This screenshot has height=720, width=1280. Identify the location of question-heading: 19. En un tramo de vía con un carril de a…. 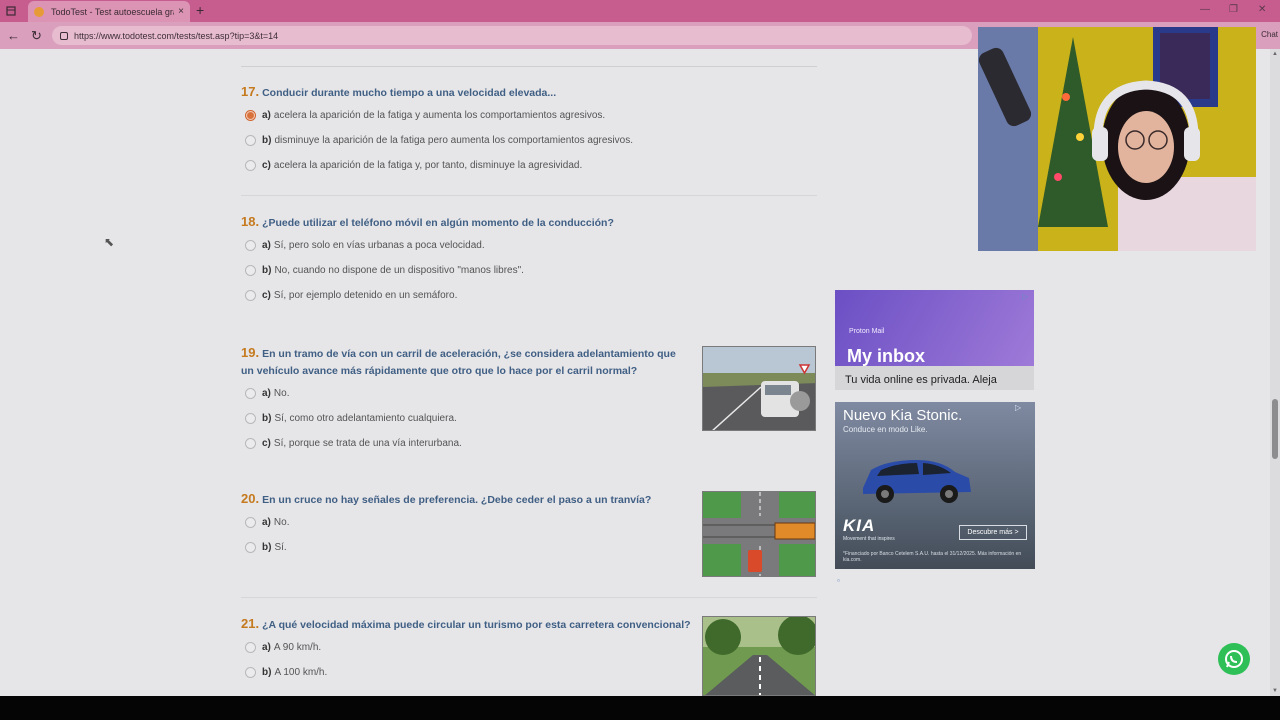
(461, 362).